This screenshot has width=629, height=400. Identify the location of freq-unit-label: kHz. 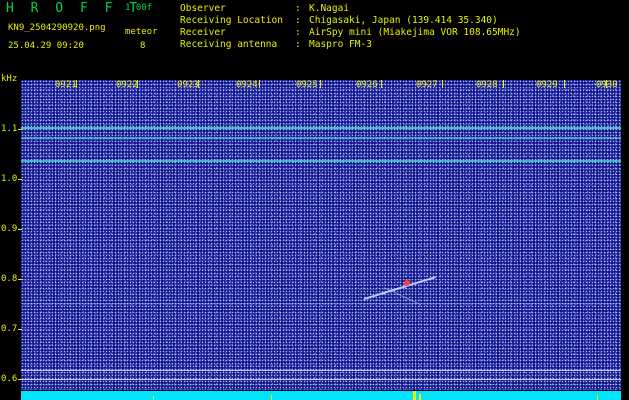
(9, 79).